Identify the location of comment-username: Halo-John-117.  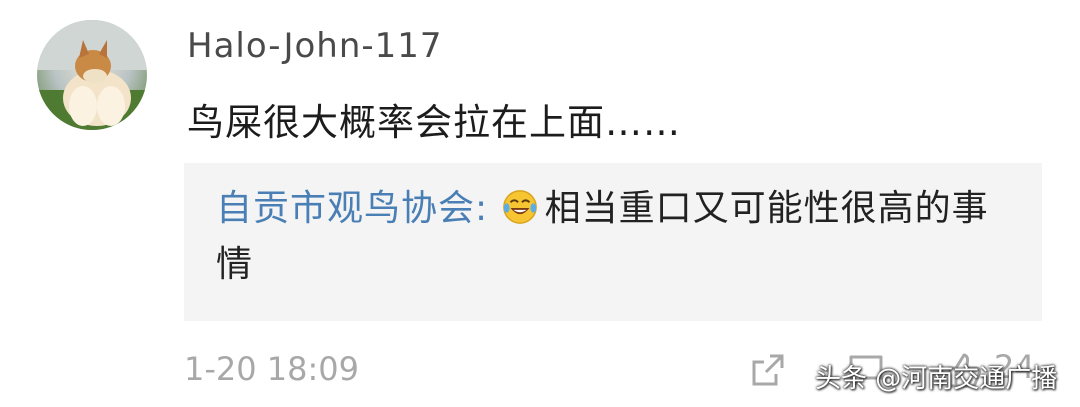
(315, 46).